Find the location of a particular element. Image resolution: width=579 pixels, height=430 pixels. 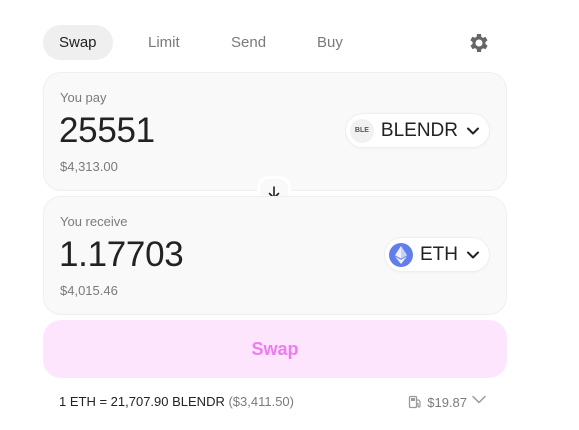

gas-fee-value: $19.87 is located at coordinates (447, 402).